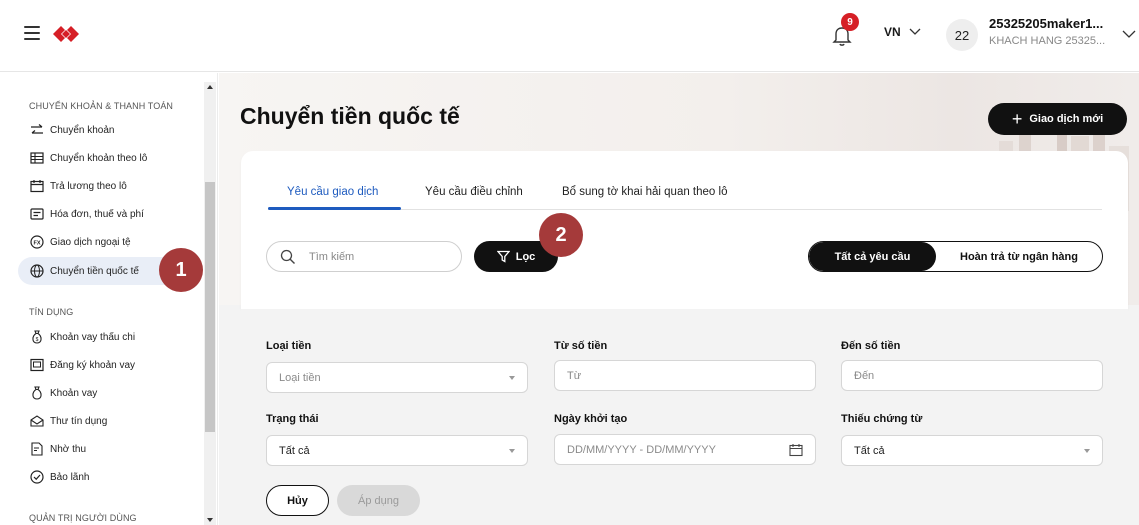 The height and width of the screenshot is (525, 1139). Describe the element at coordinates (334, 208) in the screenshot. I see `active-tab-indicator` at that location.